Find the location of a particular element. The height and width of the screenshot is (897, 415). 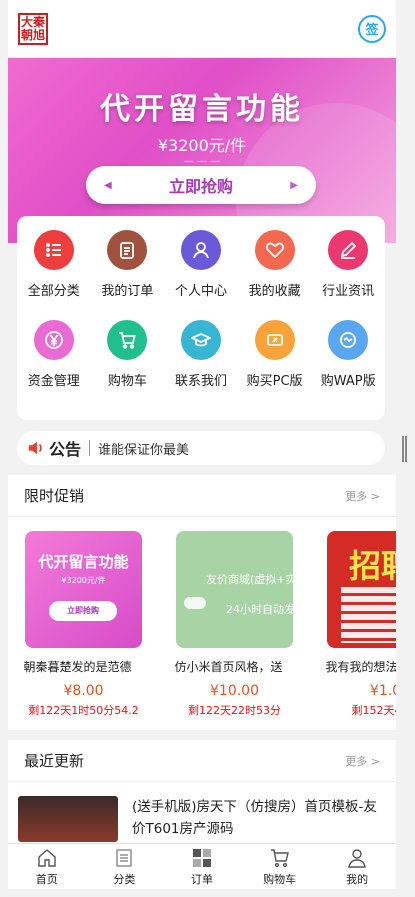

left-arrow-icon: ◀ is located at coordinates (108, 185).